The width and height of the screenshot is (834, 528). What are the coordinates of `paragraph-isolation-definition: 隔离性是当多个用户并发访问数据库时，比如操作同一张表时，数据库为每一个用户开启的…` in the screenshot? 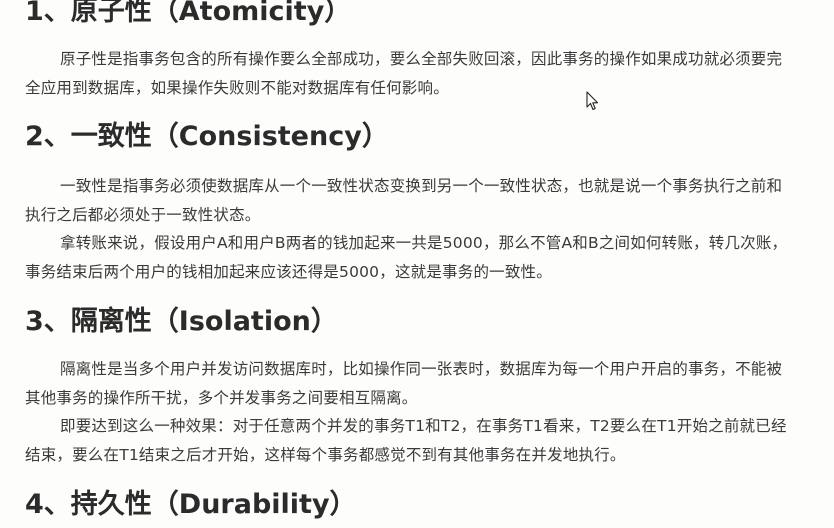 It's located at (404, 383).